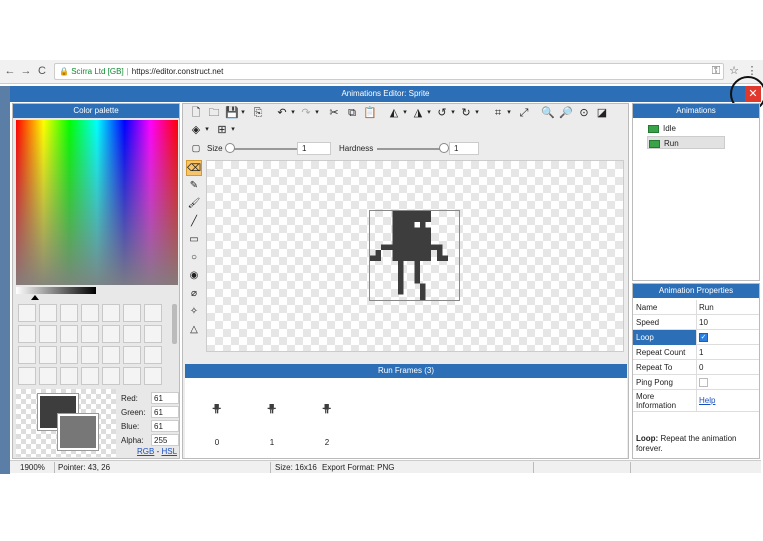 This screenshot has height=541, width=763. I want to click on brush-icon: 🖌, so click(194, 204).